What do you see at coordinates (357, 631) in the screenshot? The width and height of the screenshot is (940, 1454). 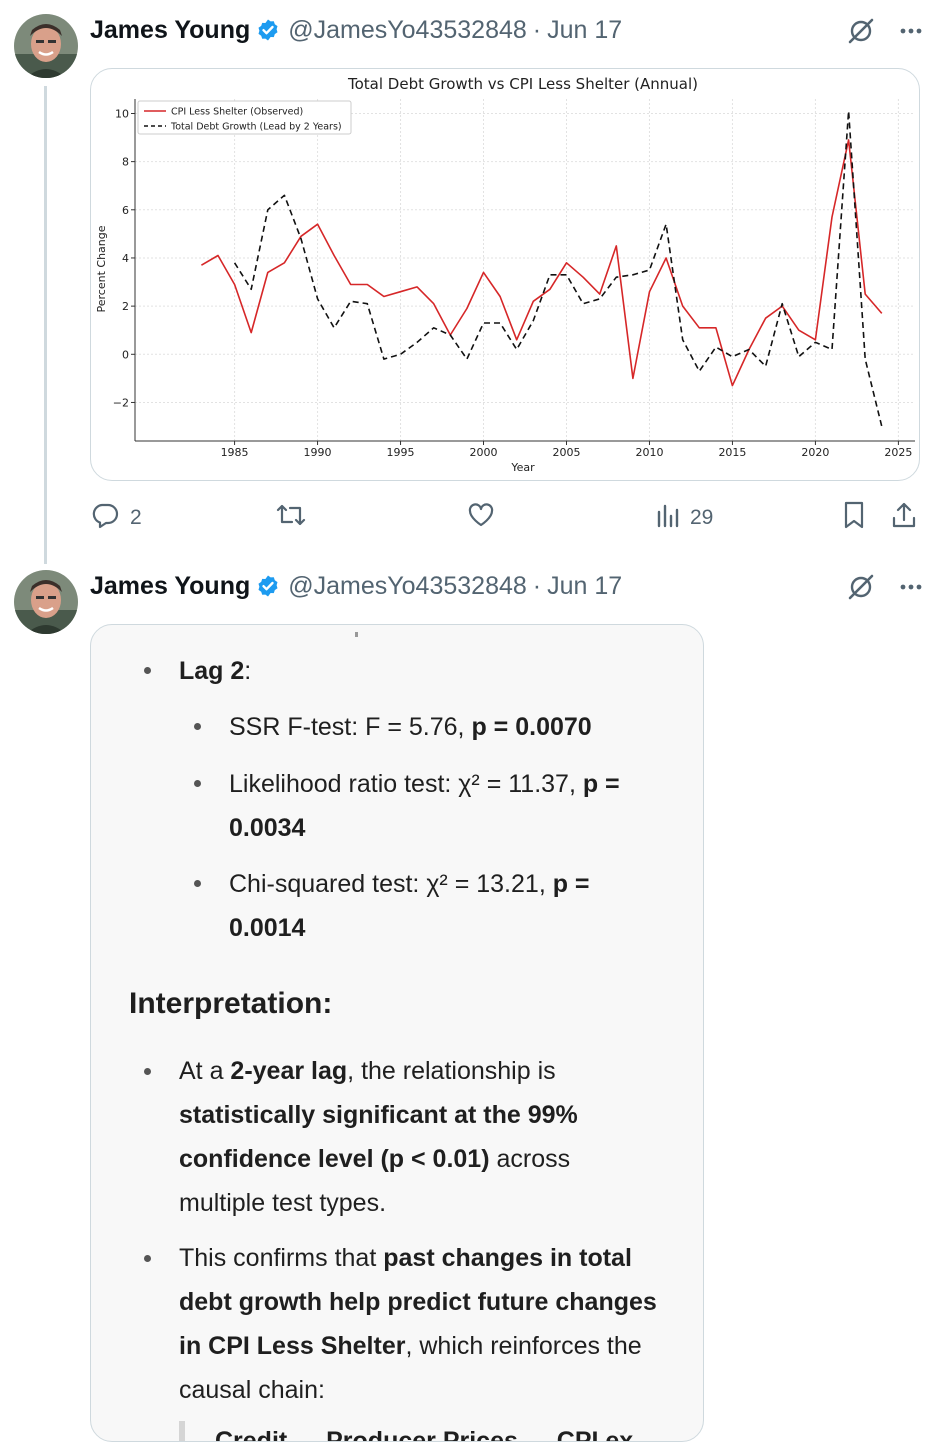 I see `cropped-glyph` at bounding box center [357, 631].